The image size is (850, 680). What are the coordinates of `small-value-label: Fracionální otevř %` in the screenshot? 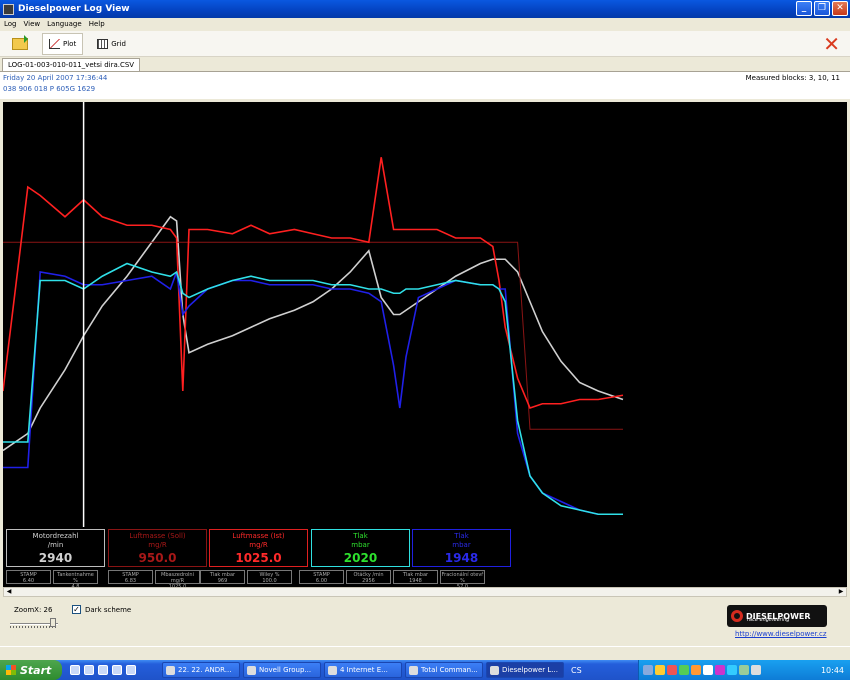 It's located at (462, 578).